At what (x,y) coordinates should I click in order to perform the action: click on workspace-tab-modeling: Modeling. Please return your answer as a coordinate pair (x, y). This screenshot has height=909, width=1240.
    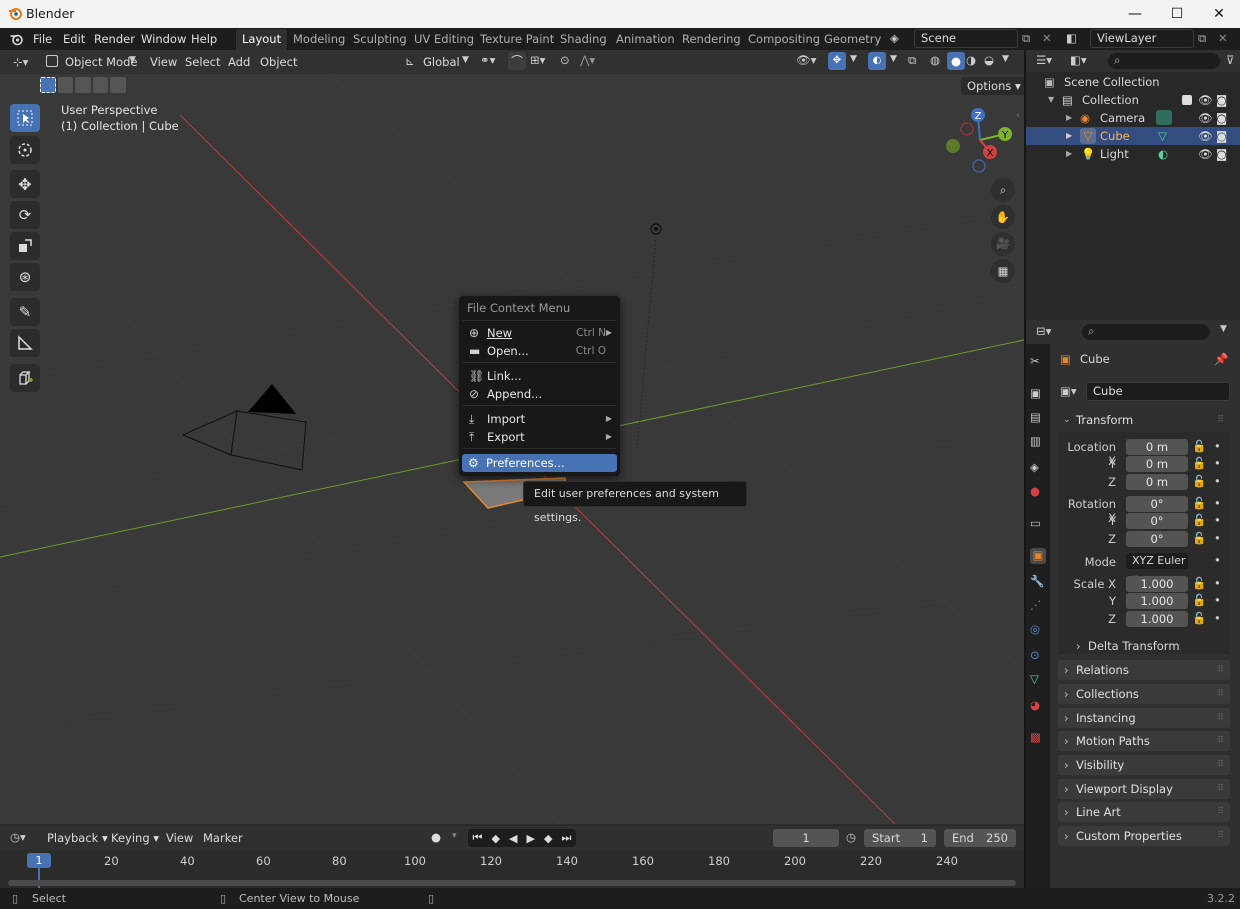
    Looking at the image, I should click on (319, 39).